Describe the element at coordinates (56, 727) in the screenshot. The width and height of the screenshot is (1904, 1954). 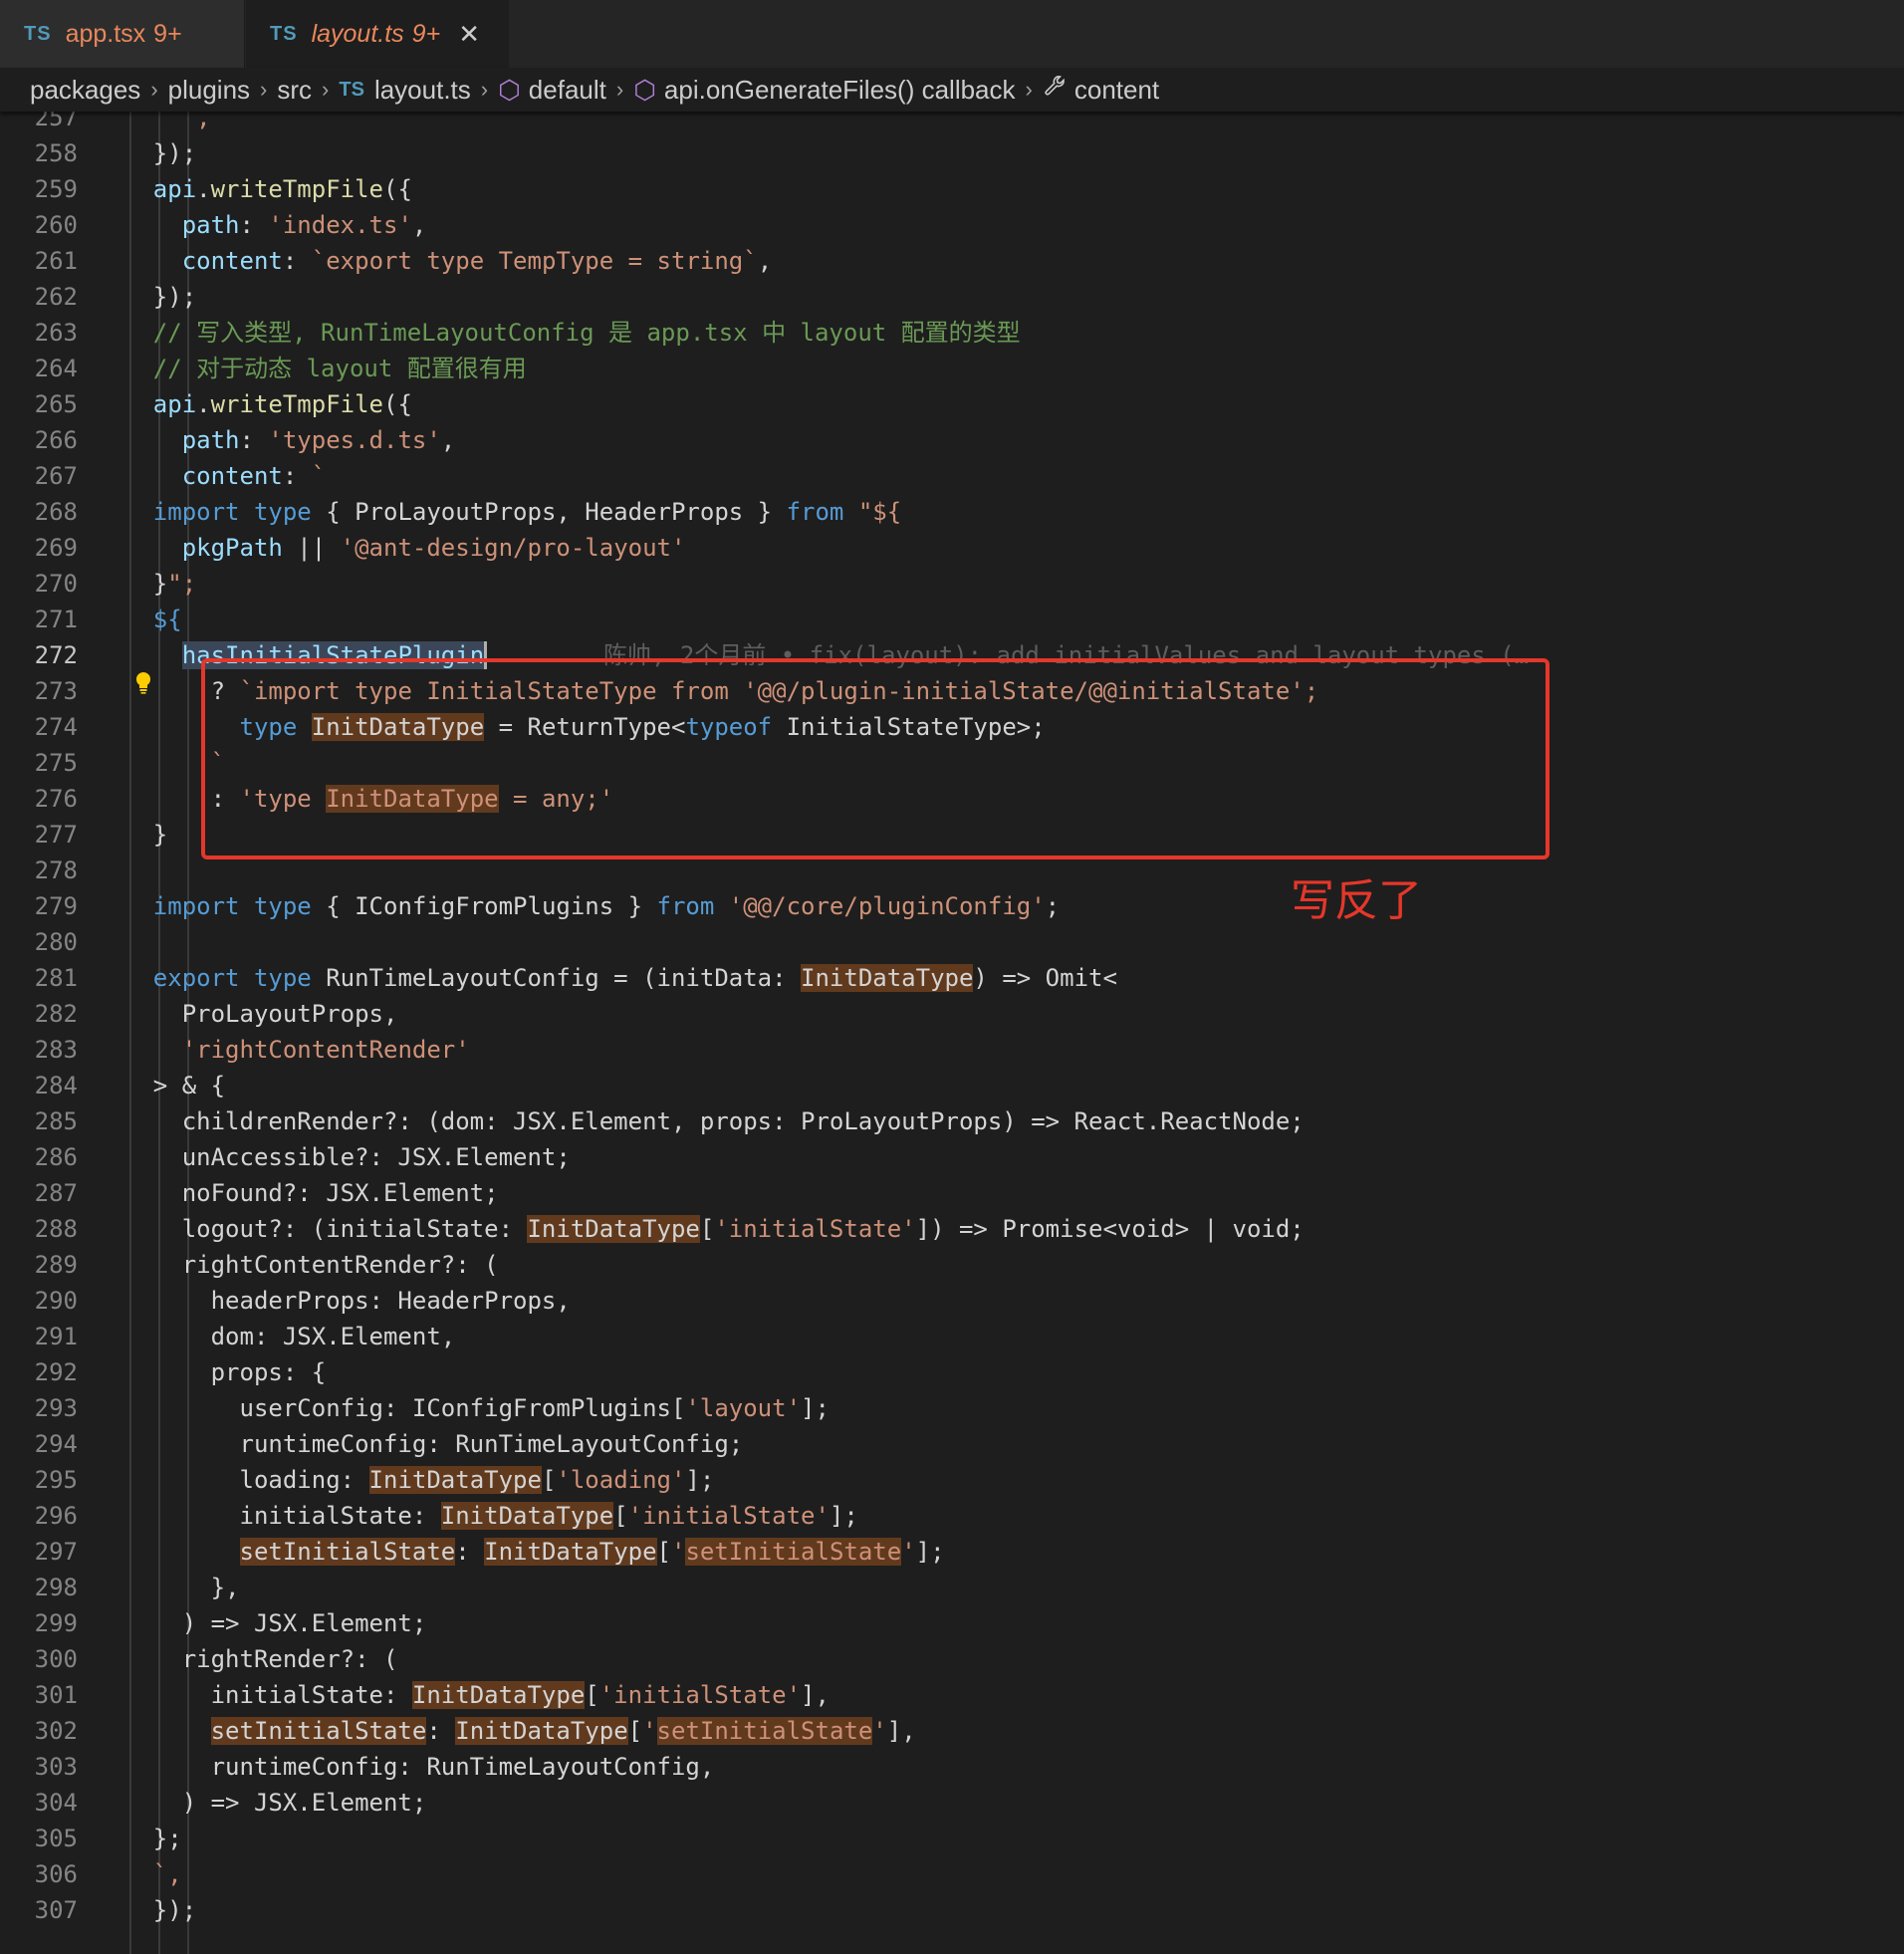
I see `line-number: 274` at that location.